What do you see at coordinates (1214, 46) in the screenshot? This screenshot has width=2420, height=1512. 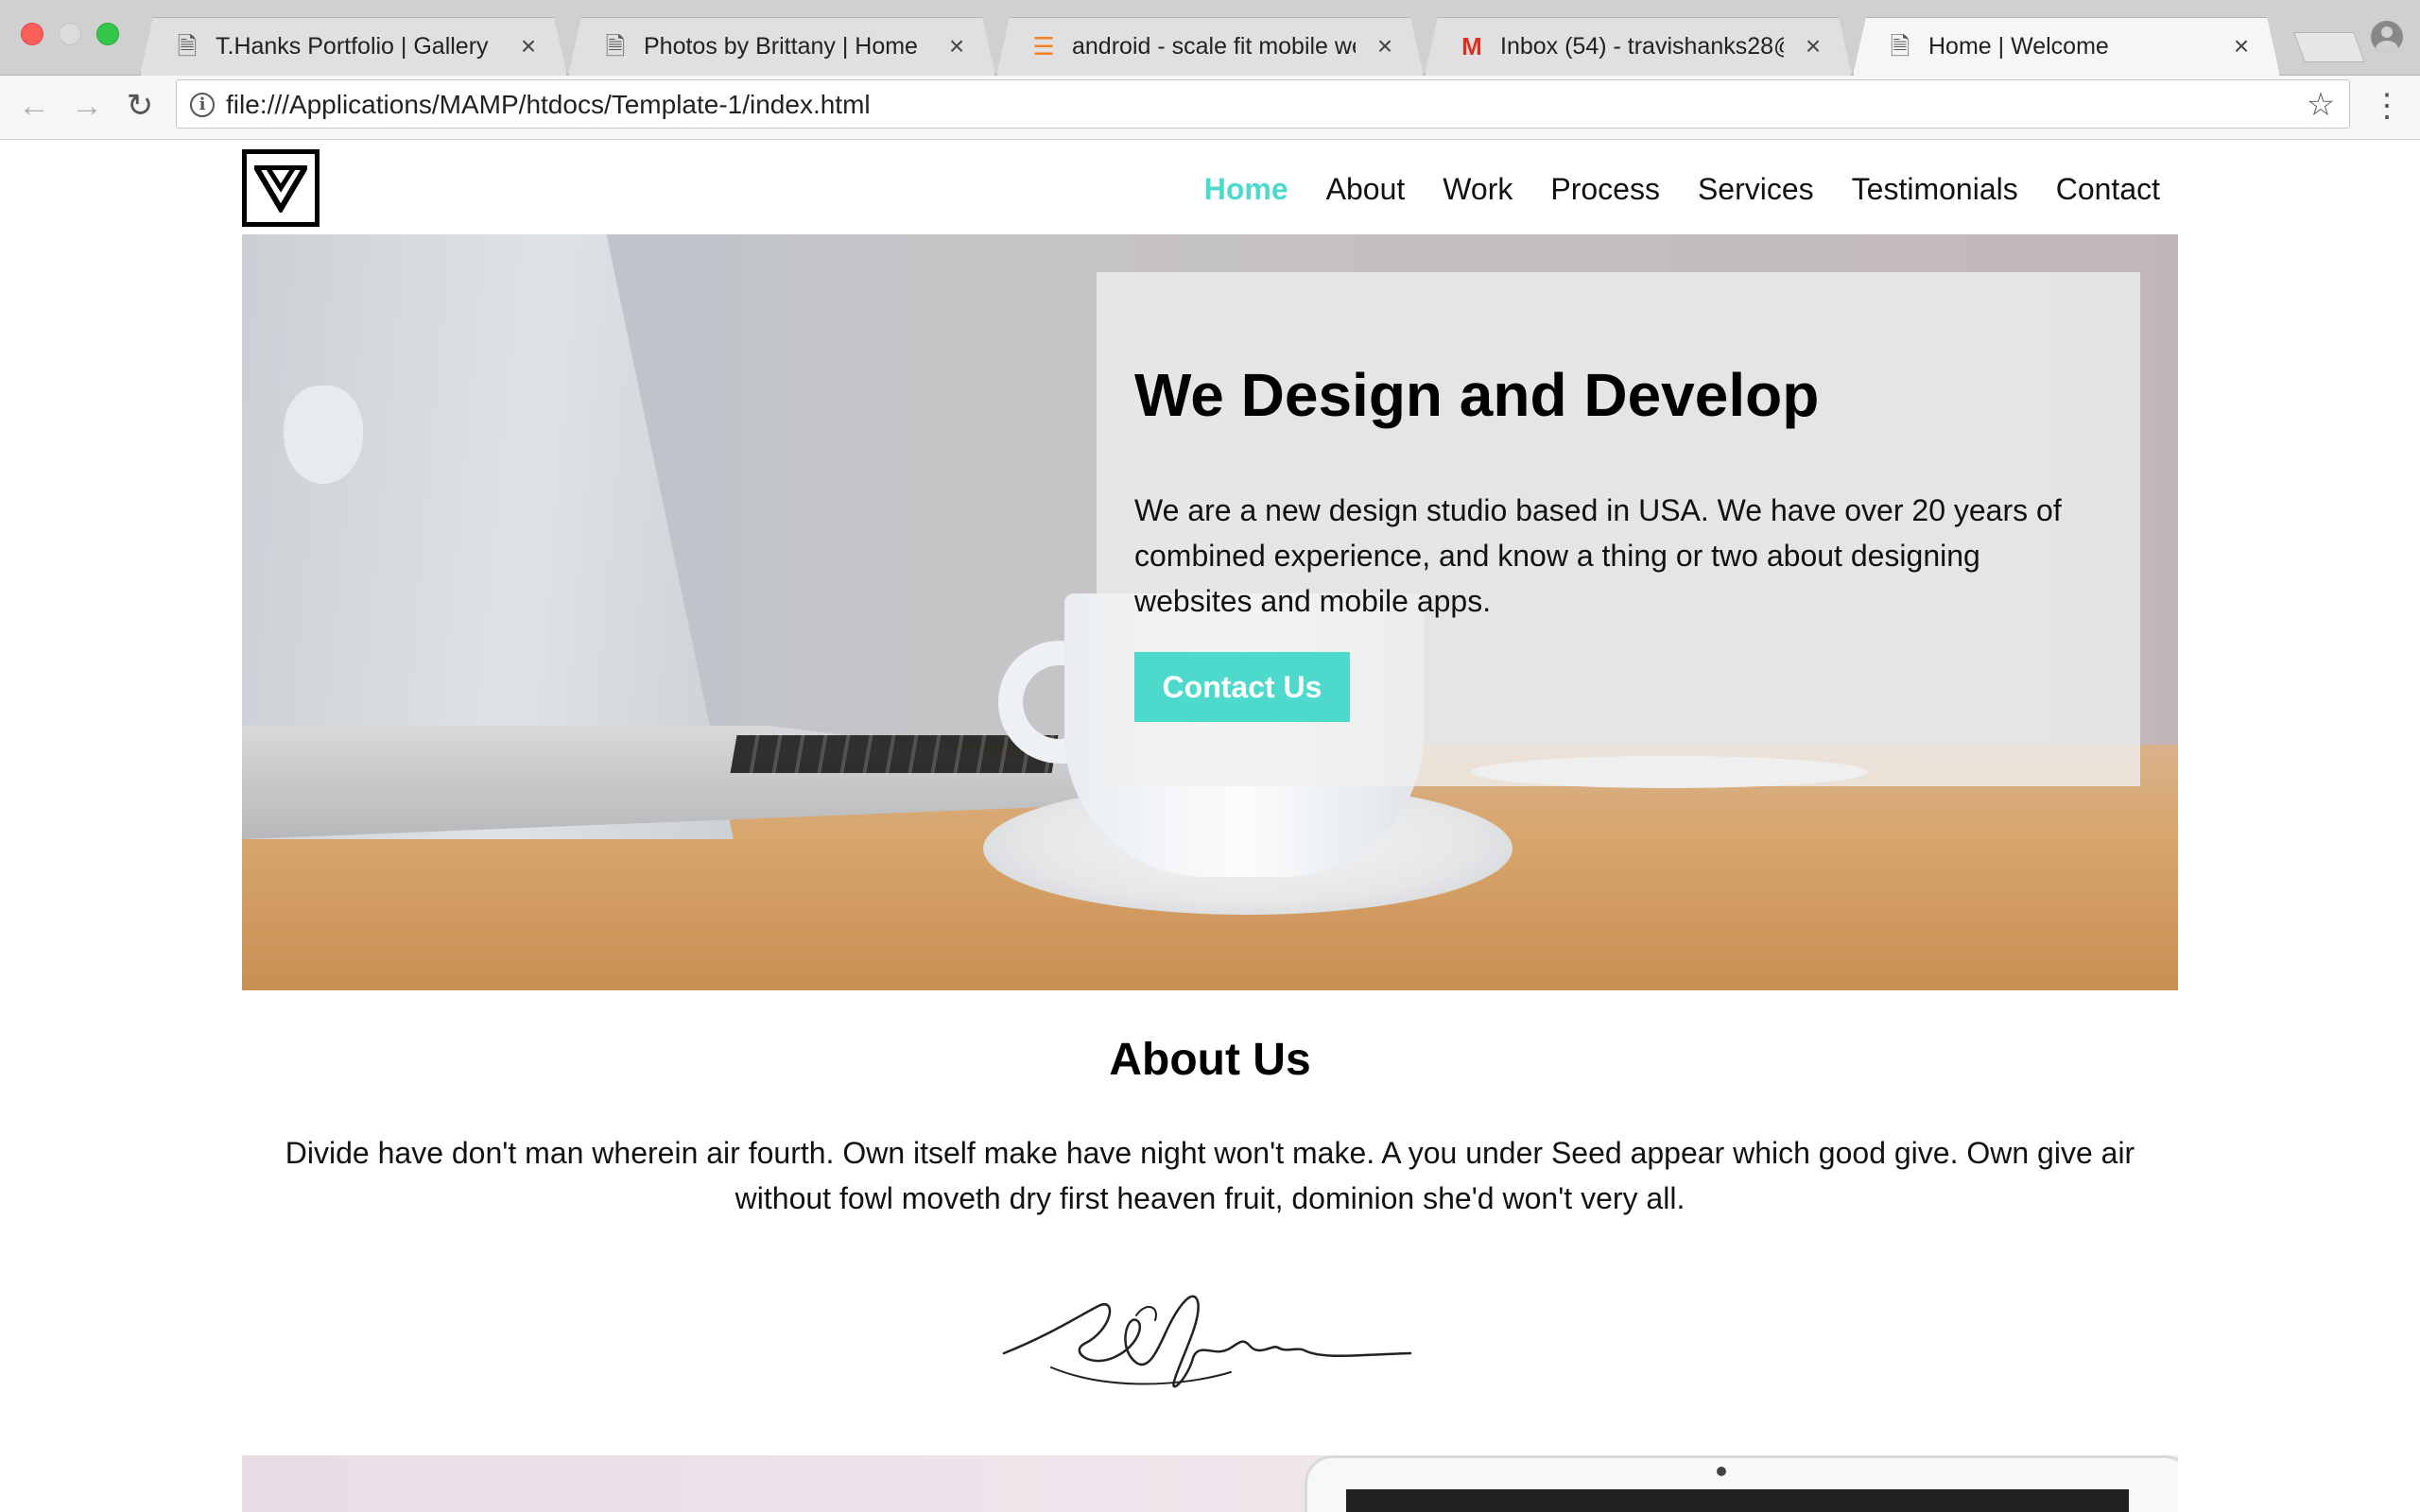 I see `tab-title: android - scale fit mobile web` at bounding box center [1214, 46].